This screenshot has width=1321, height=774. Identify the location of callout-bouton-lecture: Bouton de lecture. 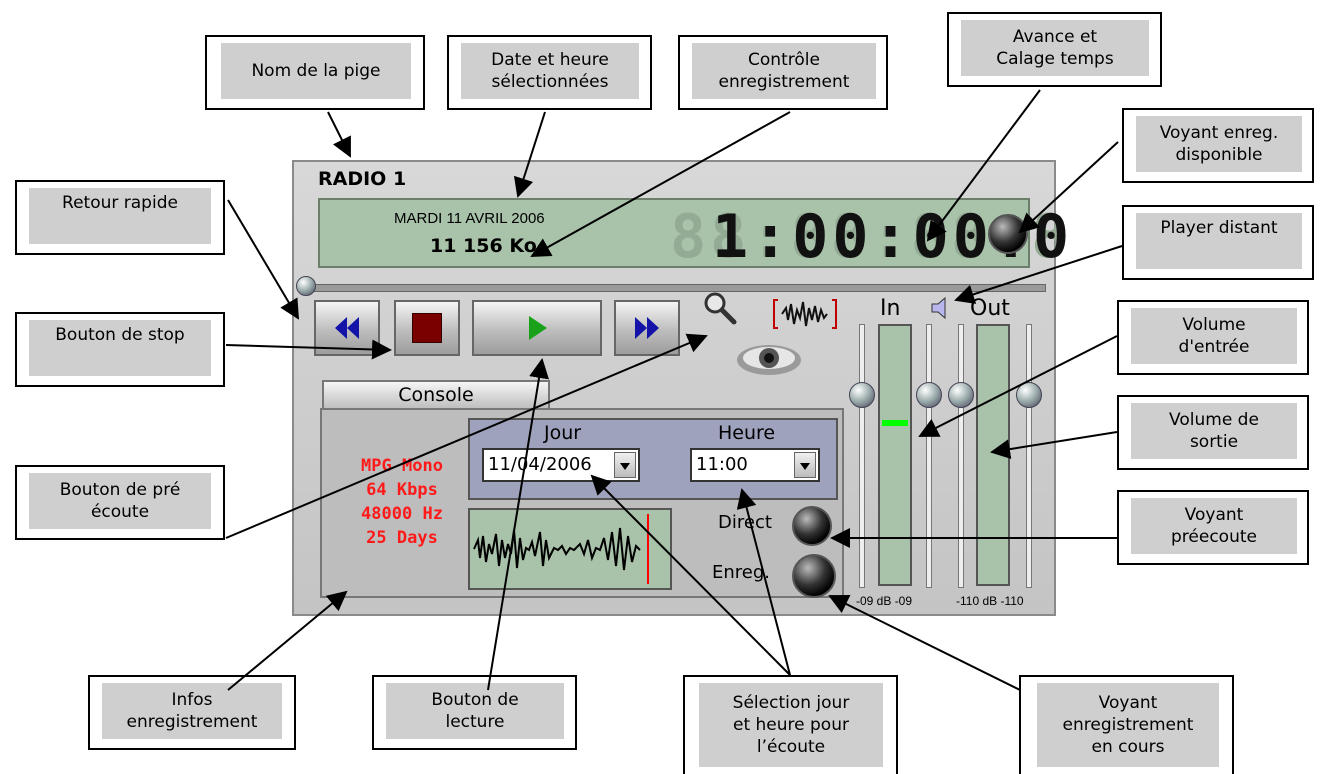
(474, 712).